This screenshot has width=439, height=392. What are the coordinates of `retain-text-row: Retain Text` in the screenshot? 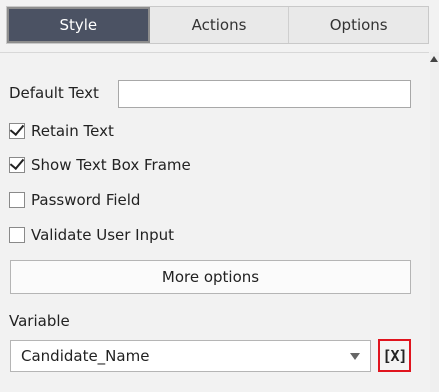 It's located at (61, 131).